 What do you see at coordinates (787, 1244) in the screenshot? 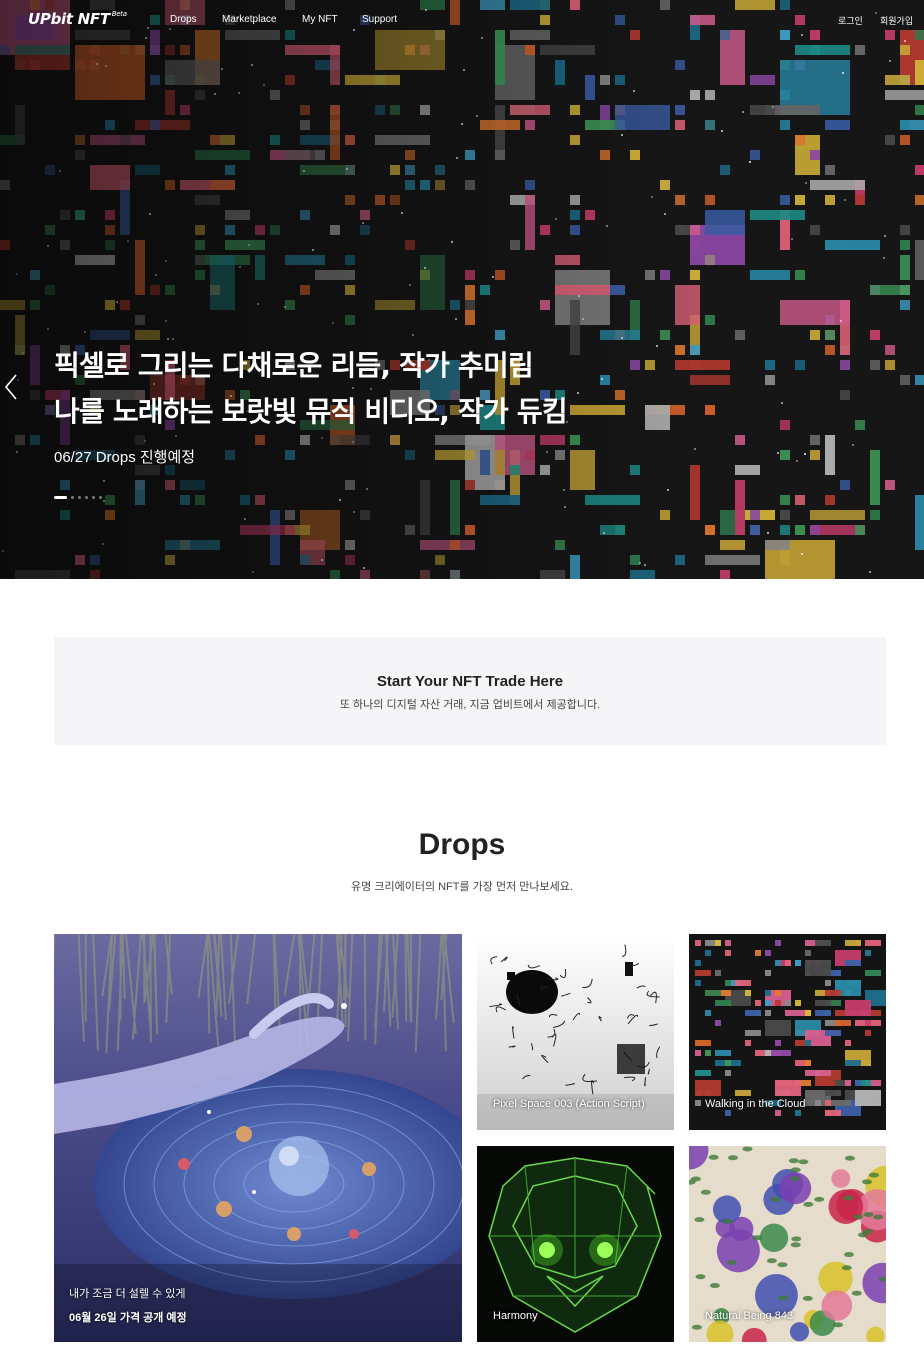
I see `drop-card-natural-being: Natural Being 843` at bounding box center [787, 1244].